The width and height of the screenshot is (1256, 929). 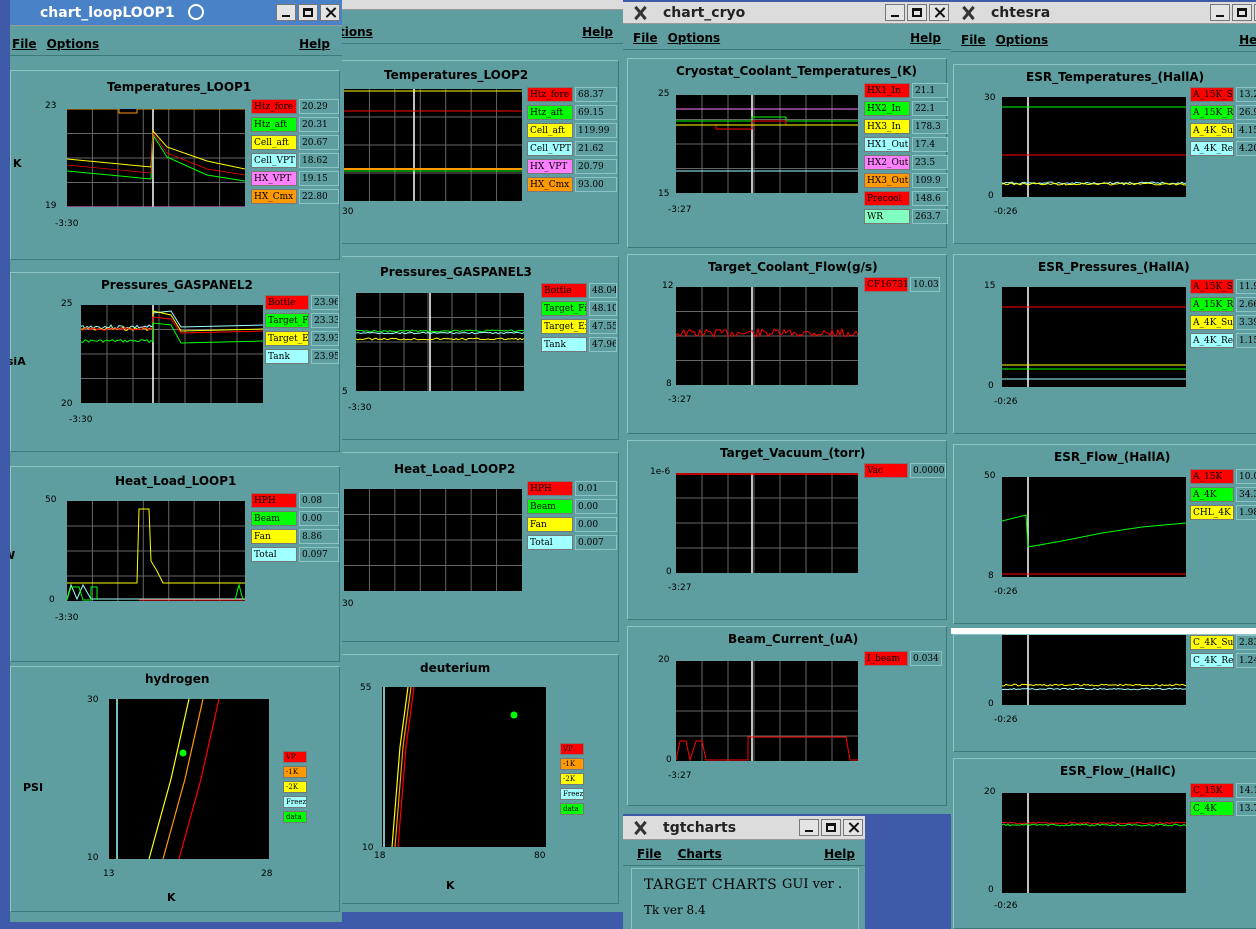 I want to click on plot-esr-flowA, so click(x=1094, y=530).